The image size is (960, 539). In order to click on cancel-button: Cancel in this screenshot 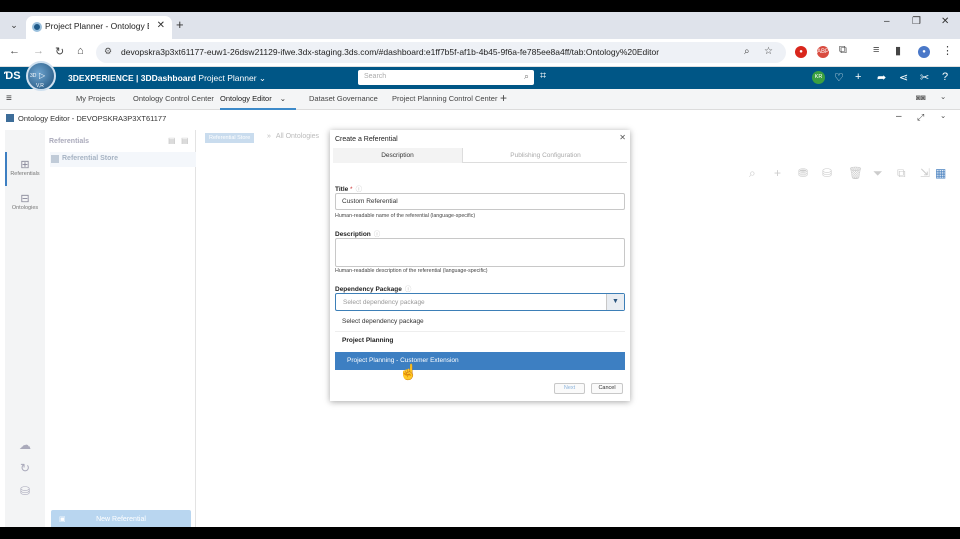, I will do `click(607, 388)`.